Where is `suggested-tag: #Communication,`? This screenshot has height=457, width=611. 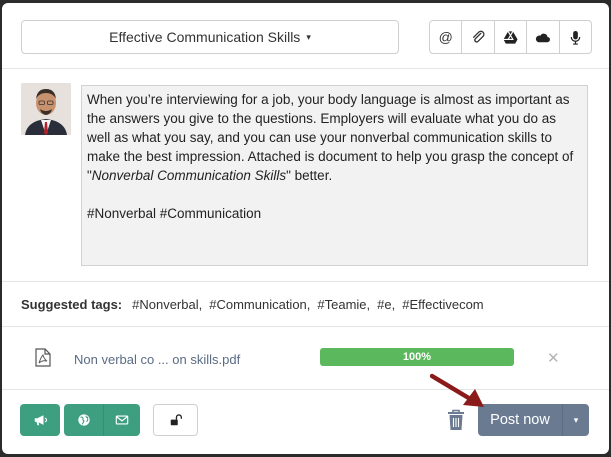
suggested-tag: #Communication, is located at coordinates (259, 304).